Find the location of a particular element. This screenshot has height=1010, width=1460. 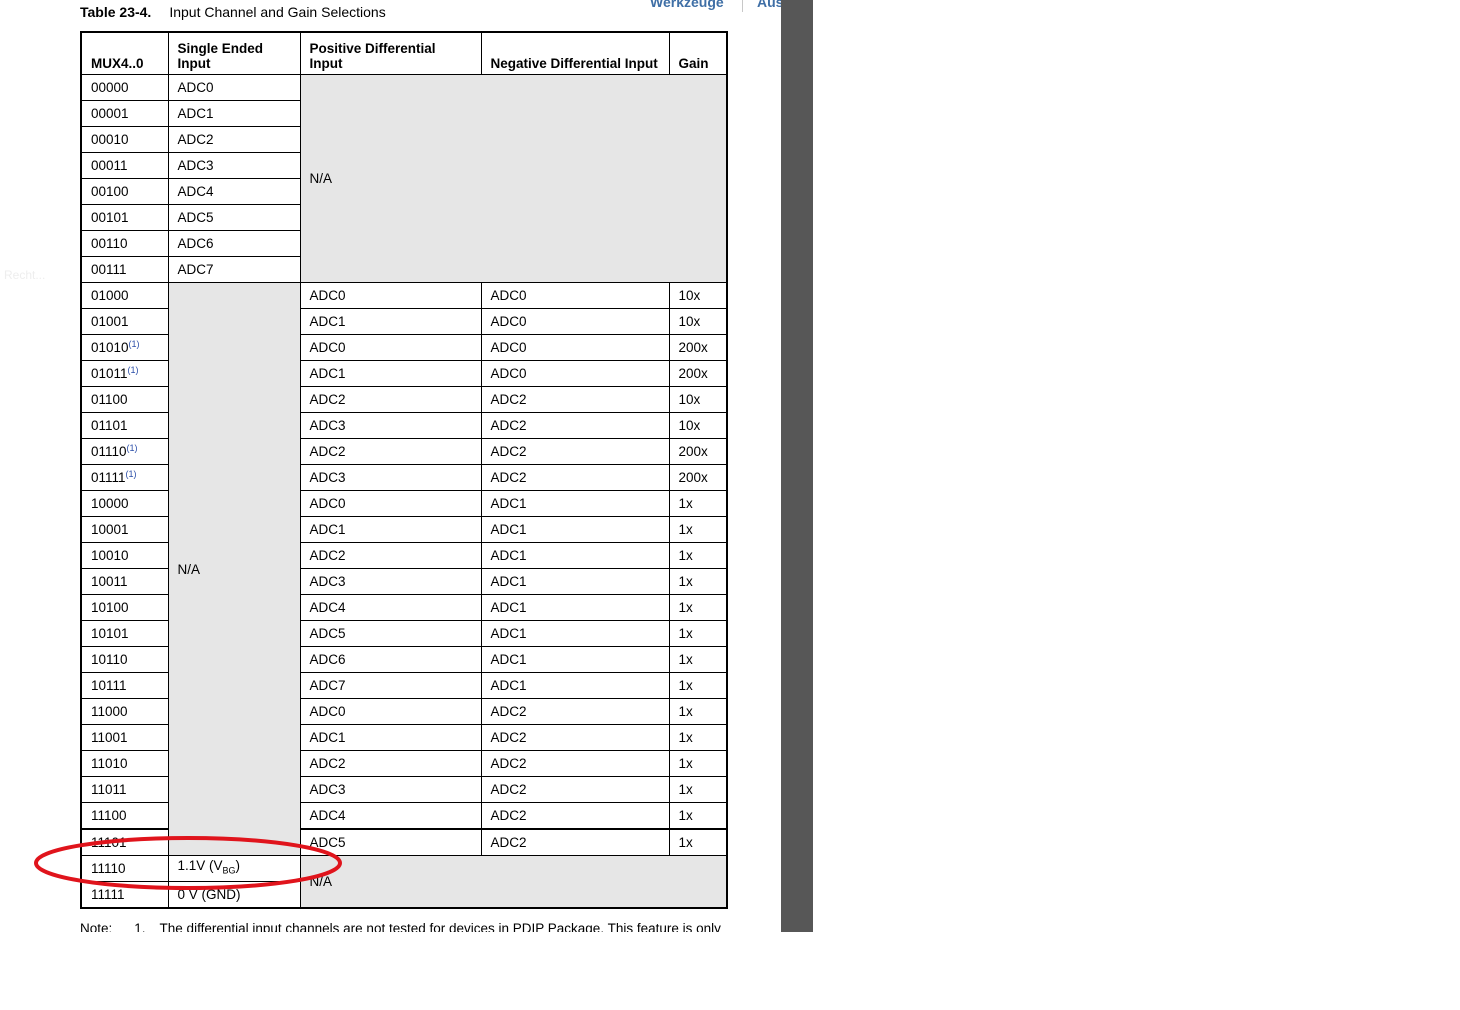

positive-input-cell: ADC1 is located at coordinates (390, 373).